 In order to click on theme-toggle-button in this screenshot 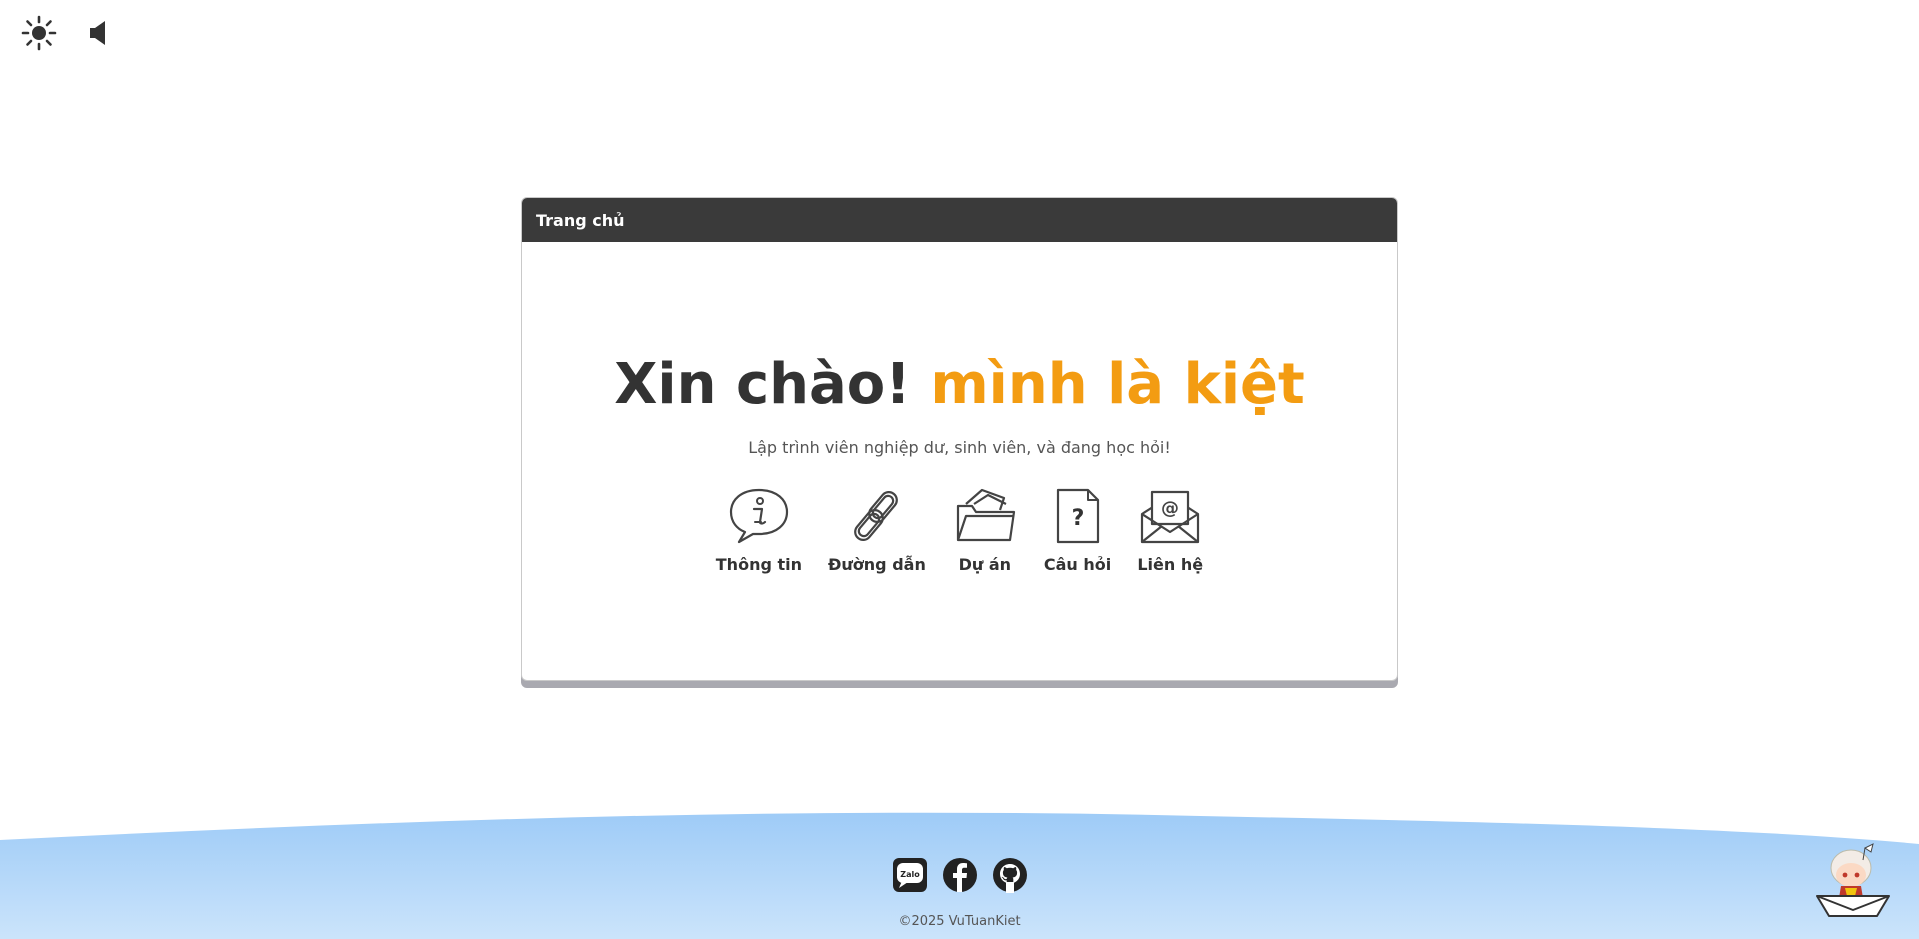, I will do `click(39, 33)`.